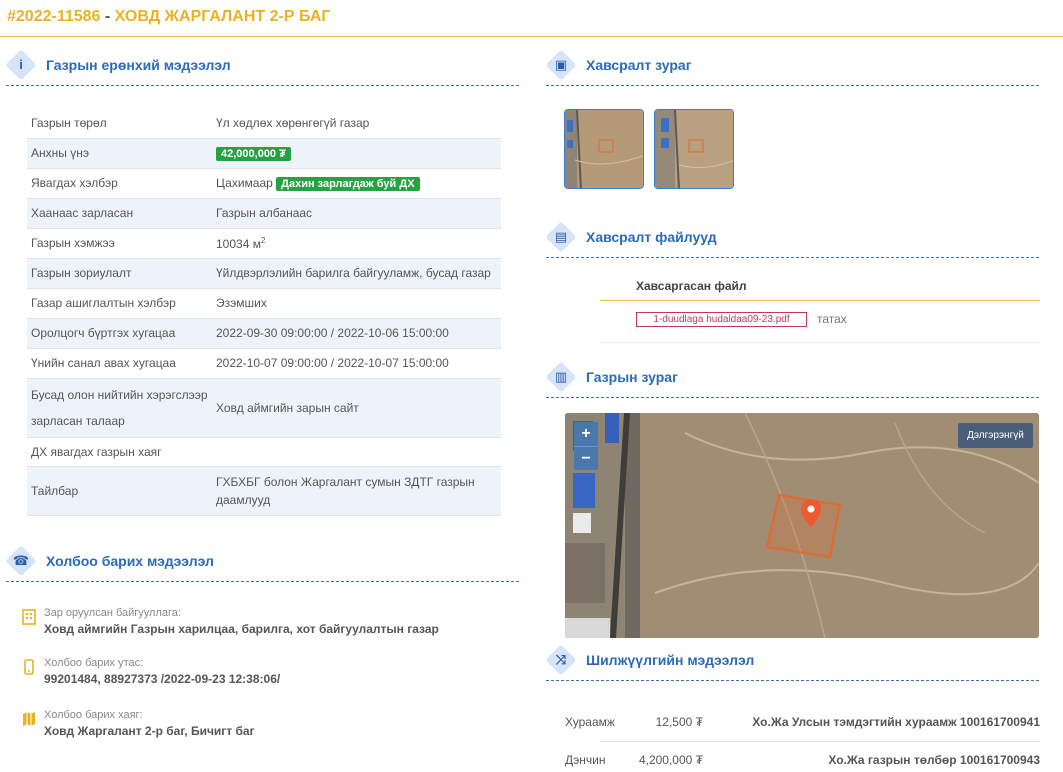 Image resolution: width=1063 pixels, height=772 pixels. Describe the element at coordinates (679, 722) in the screenshot. I see `transfer-amount: 12,500 ₮` at that location.